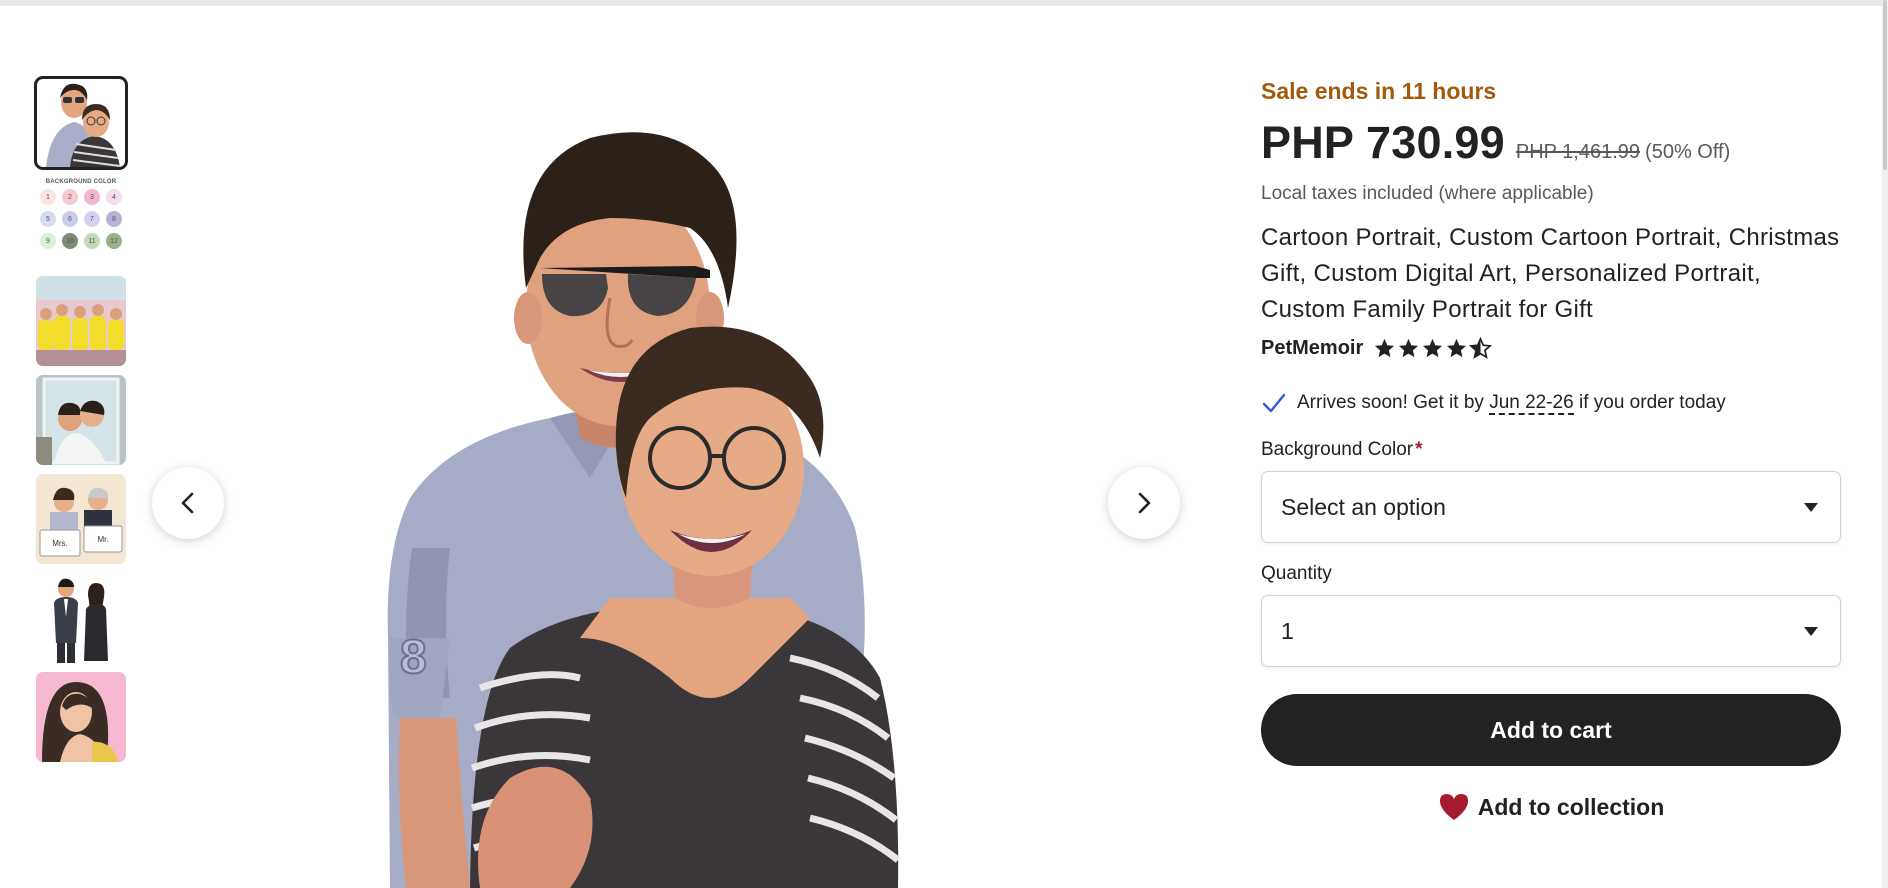 The width and height of the screenshot is (1888, 888). I want to click on thumb-framed-couple, so click(81, 420).